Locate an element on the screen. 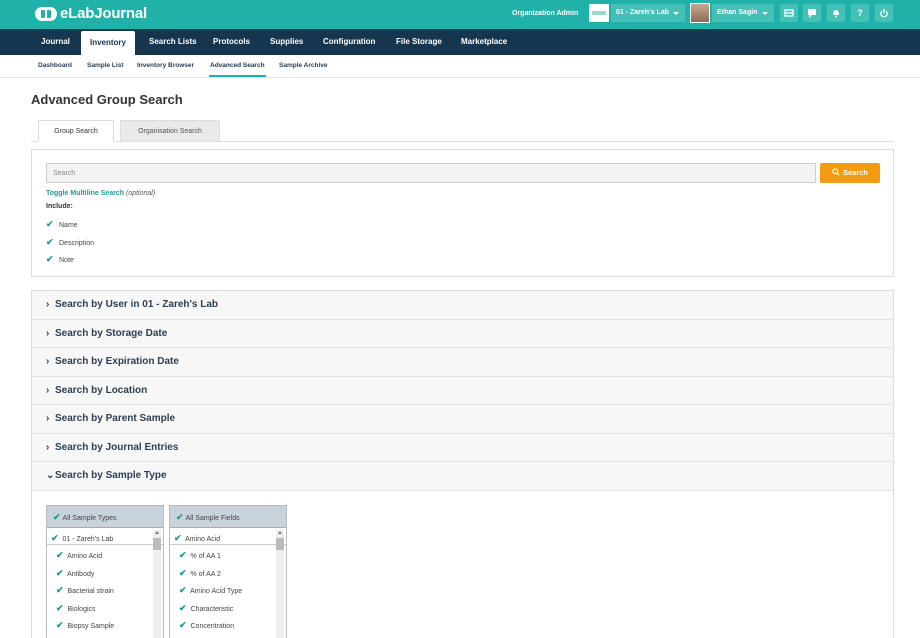  tree-item: ✔ Antibody is located at coordinates (105, 572).